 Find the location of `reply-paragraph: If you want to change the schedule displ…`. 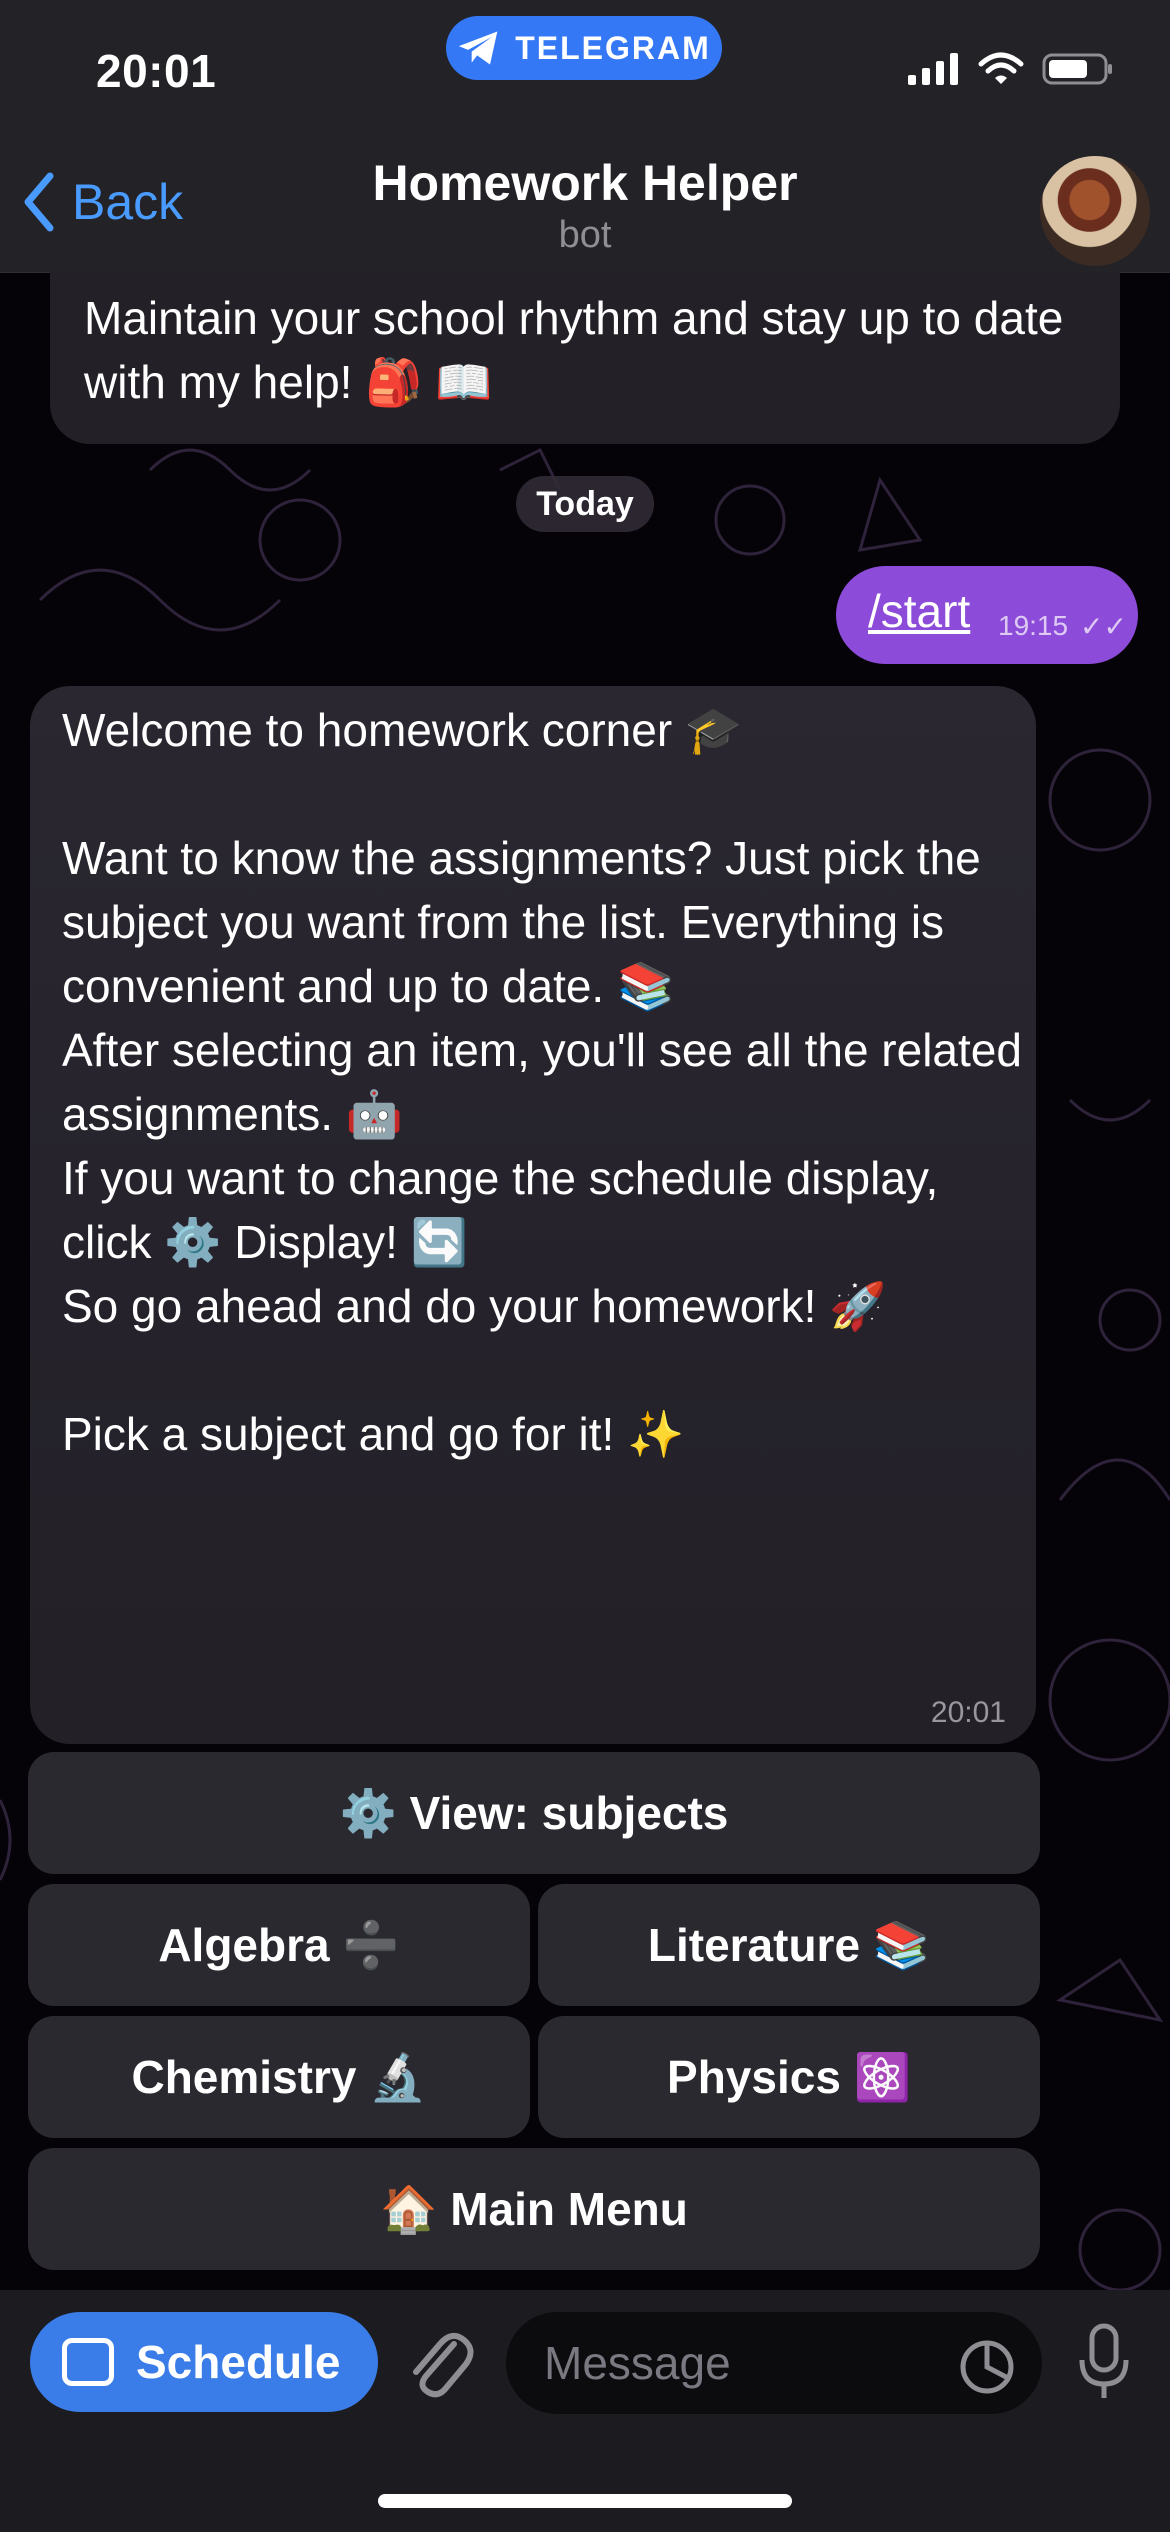

reply-paragraph: If you want to change the schedule displ… is located at coordinates (500, 1210).